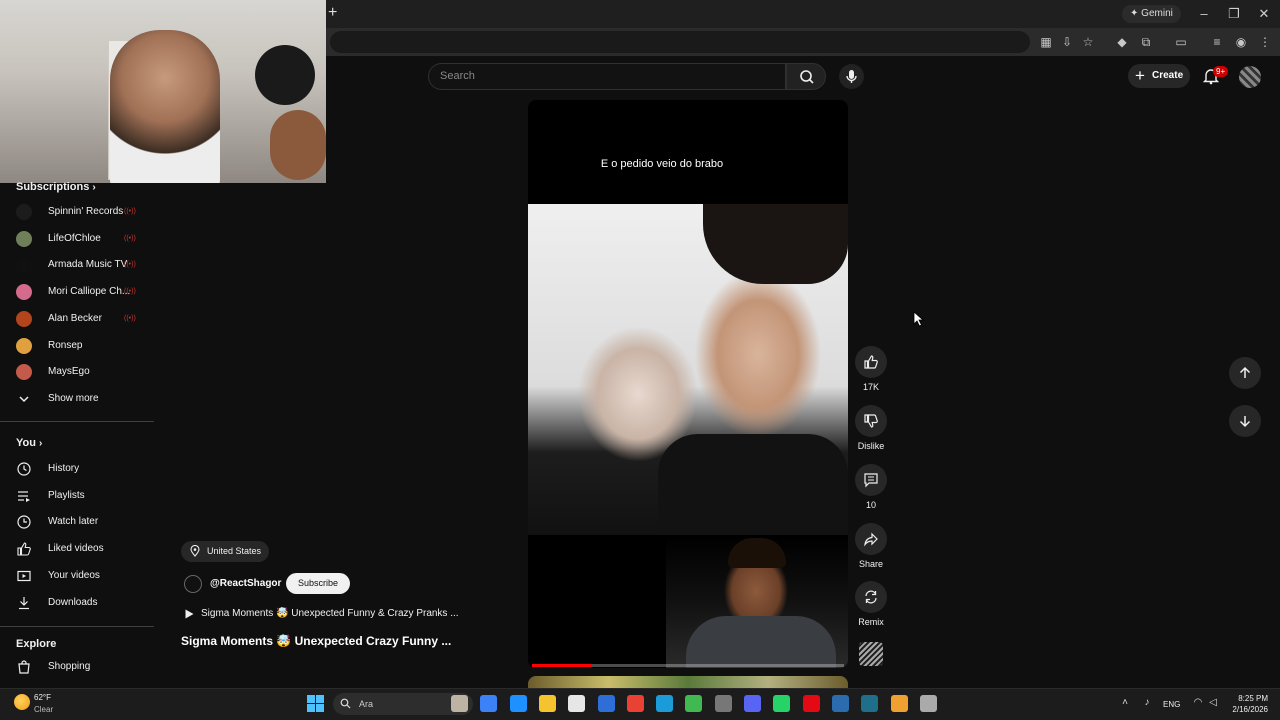 This screenshot has width=1280, height=720. Describe the element at coordinates (1067, 42) in the screenshot. I see `install-app-icon: ⇩` at that location.